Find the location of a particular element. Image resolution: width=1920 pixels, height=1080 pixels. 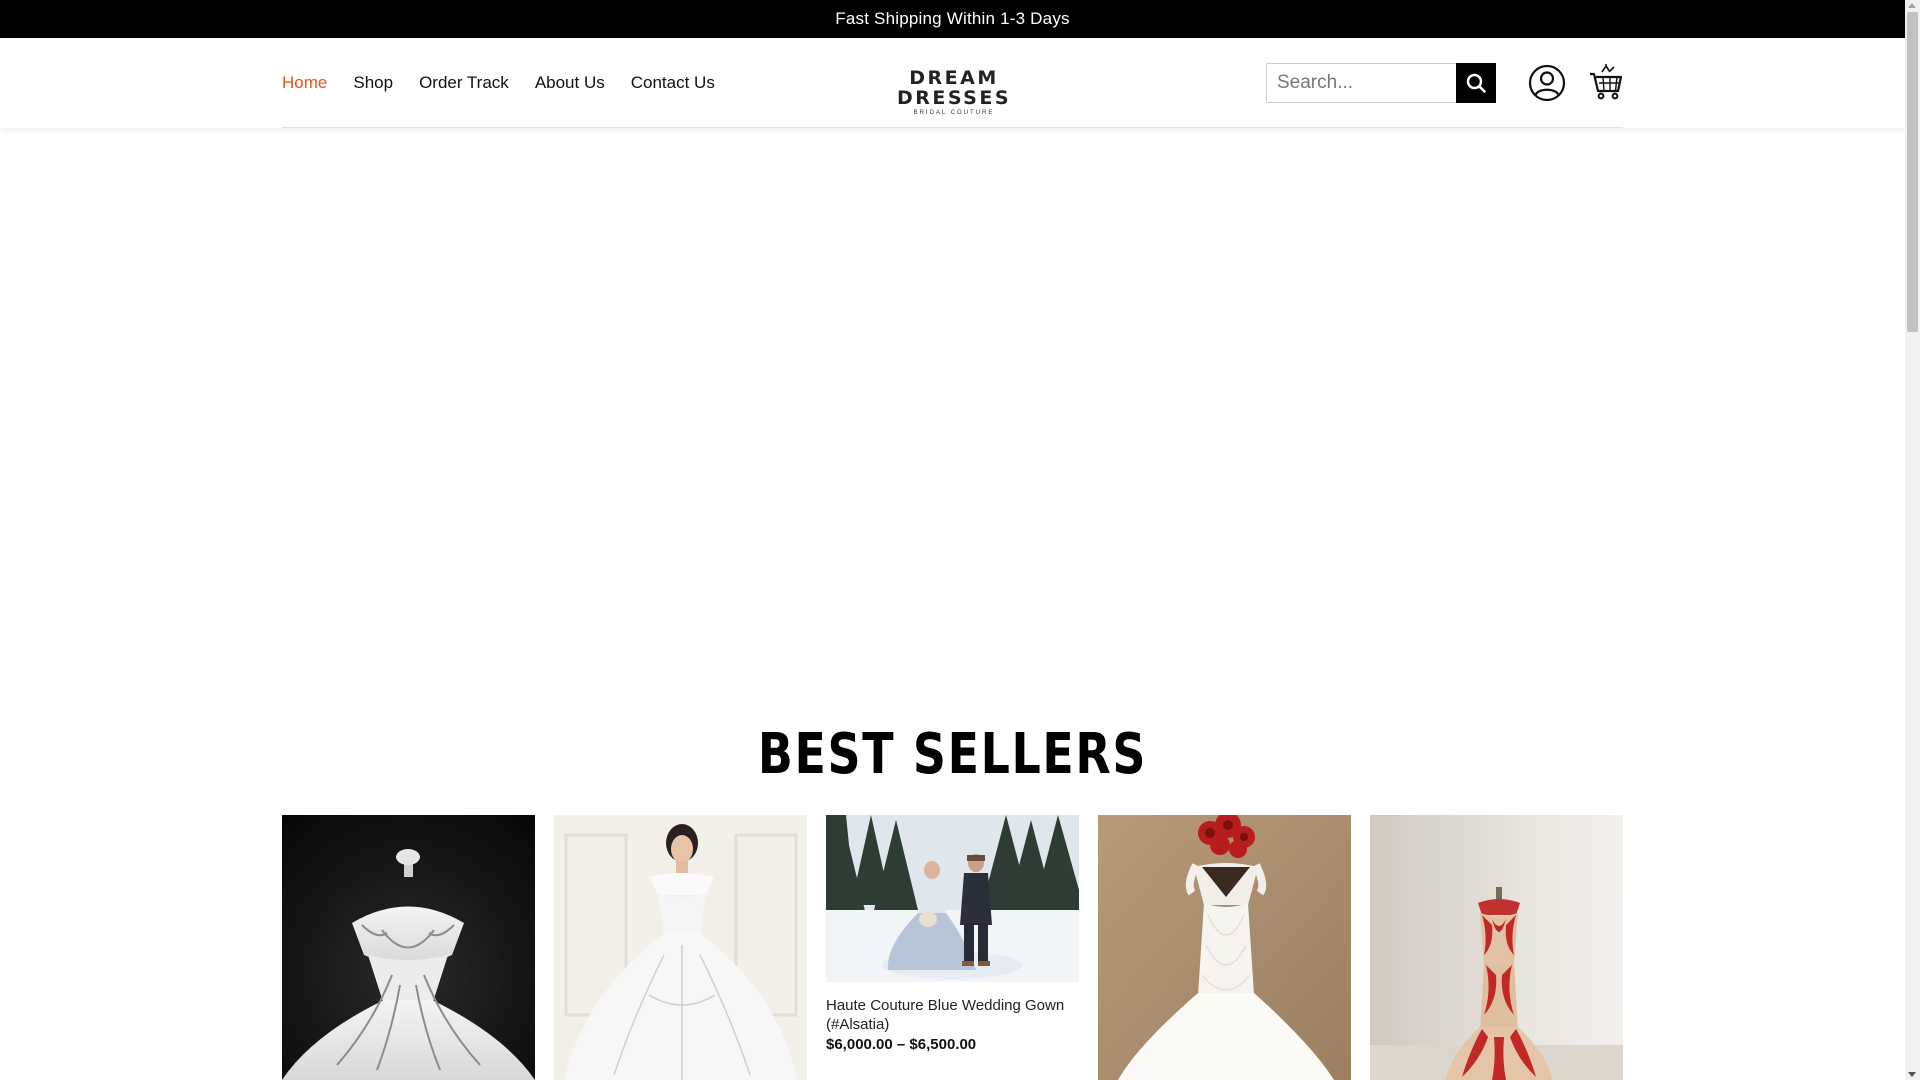

nav-item-home: Home is located at coordinates (304, 83).